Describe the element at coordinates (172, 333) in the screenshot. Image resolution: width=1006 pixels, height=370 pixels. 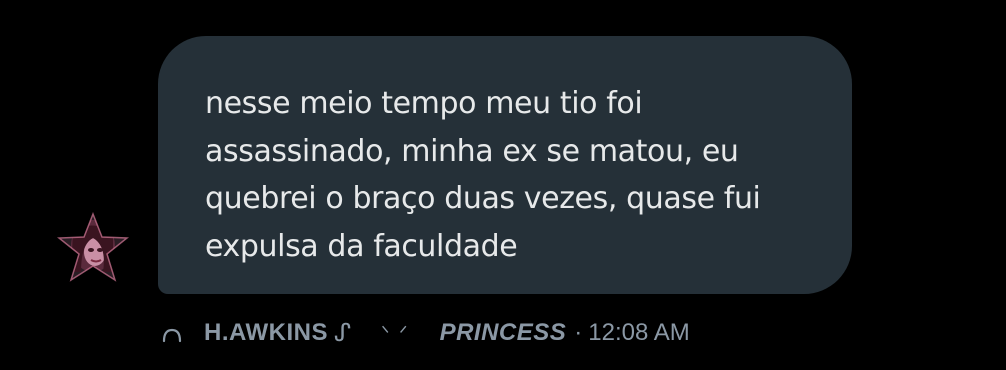
I see `reply-arc-icon` at that location.